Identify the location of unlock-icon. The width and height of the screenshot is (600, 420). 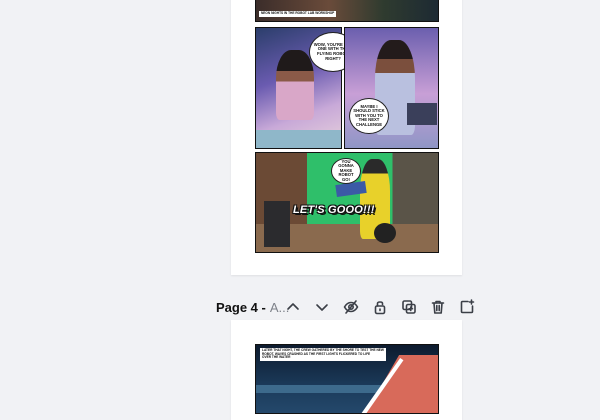
(380, 308).